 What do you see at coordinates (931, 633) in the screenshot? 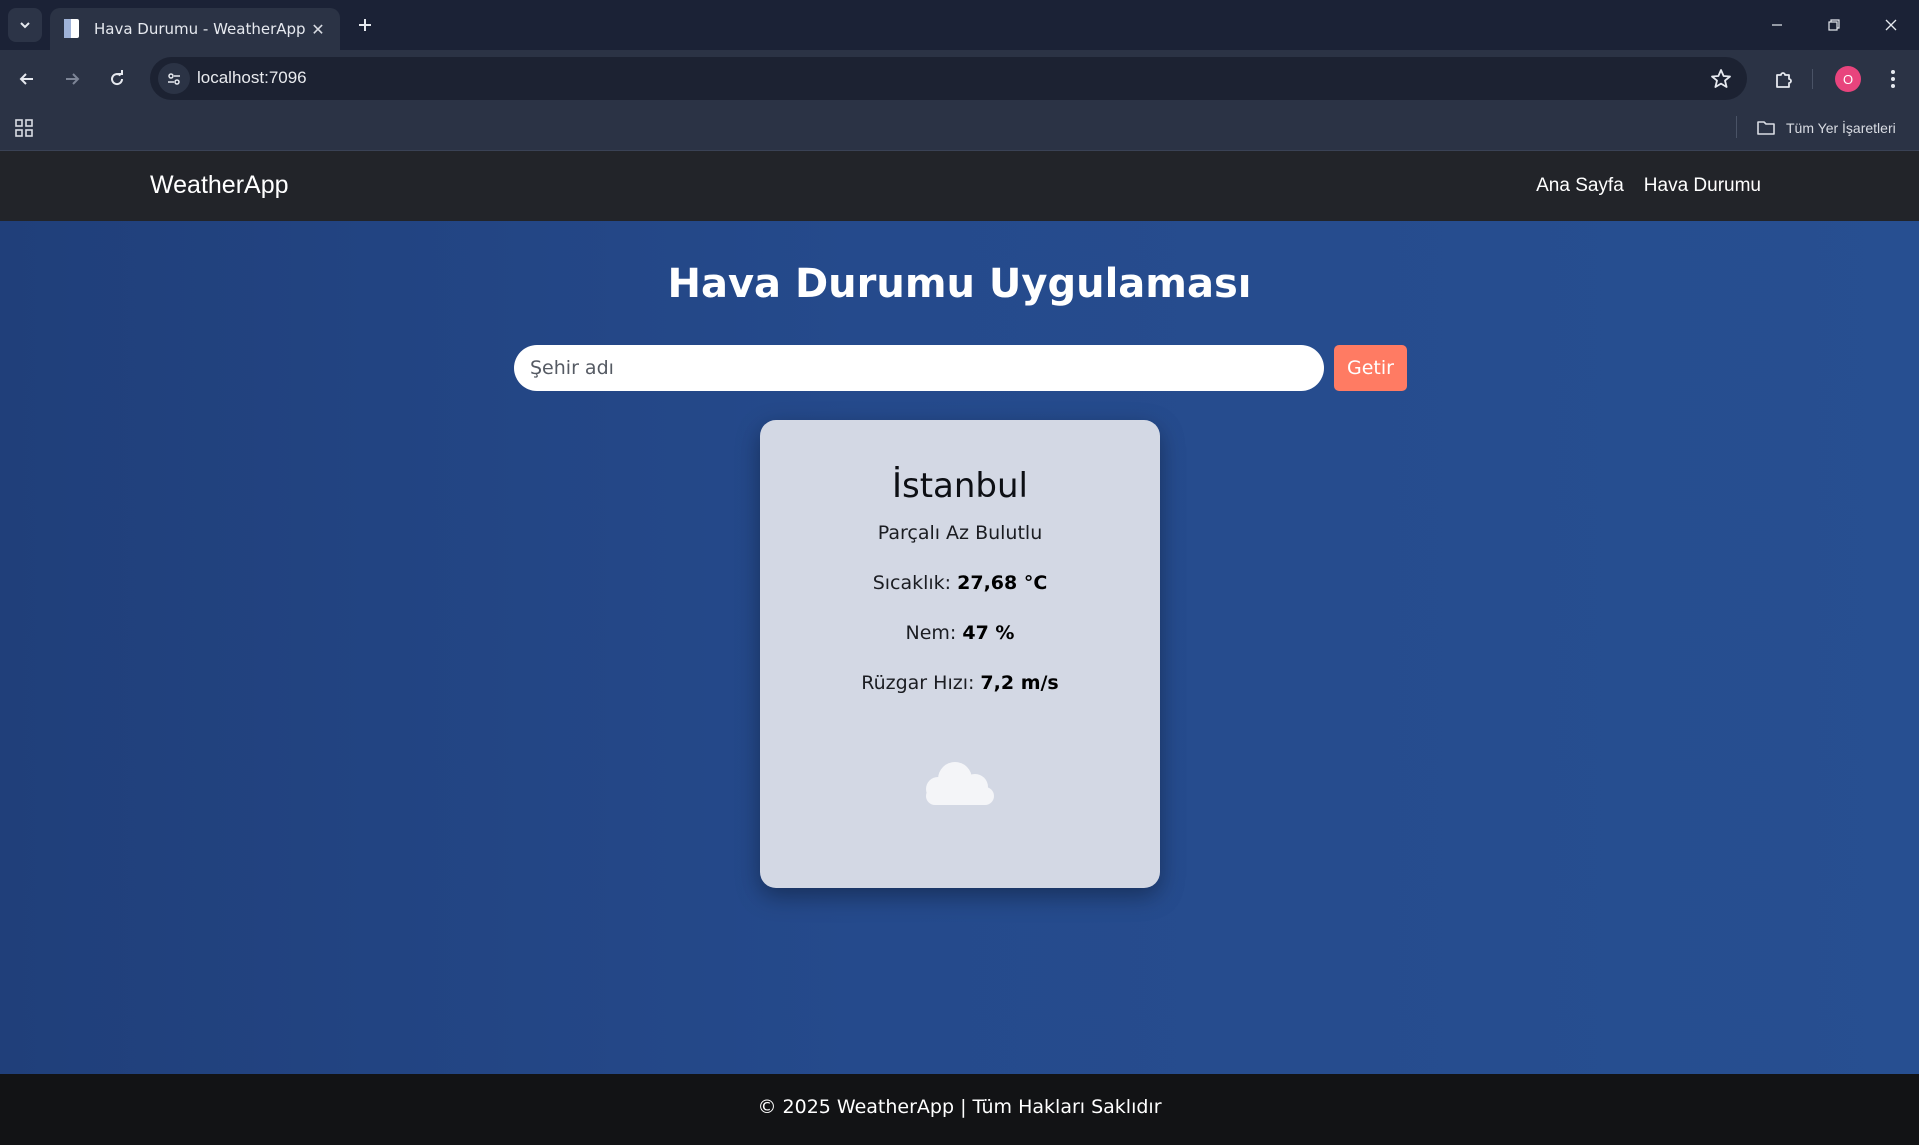
I see `humidity-label: Nem:` at bounding box center [931, 633].